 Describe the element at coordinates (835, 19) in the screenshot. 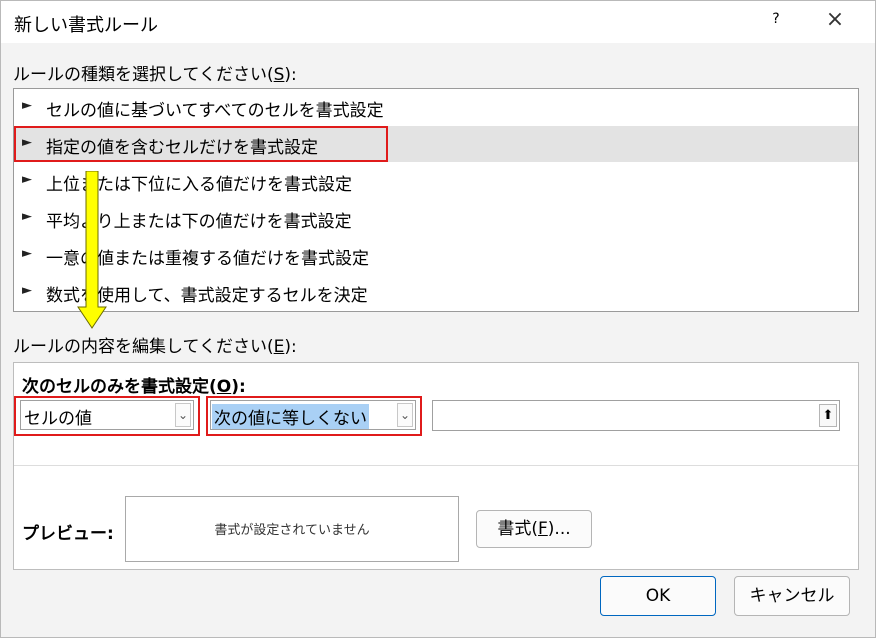

I see `close-button: ×` at that location.